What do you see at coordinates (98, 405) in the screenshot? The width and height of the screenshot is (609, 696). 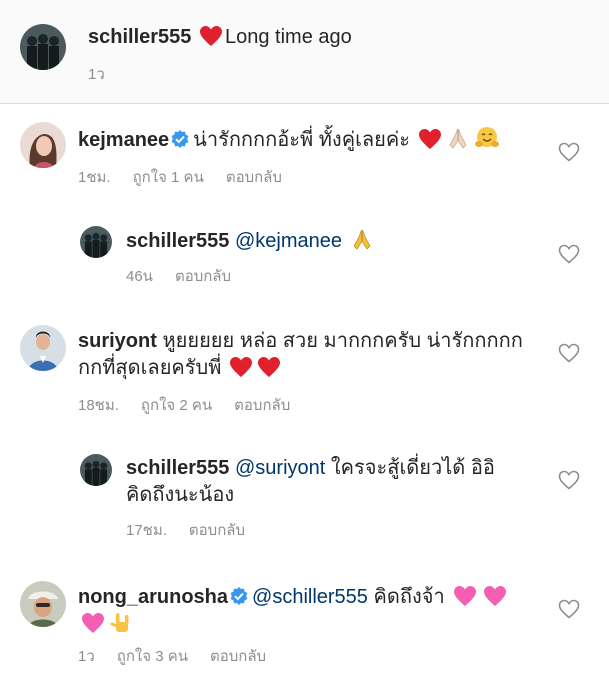 I see `comment-time: 18ชม.` at bounding box center [98, 405].